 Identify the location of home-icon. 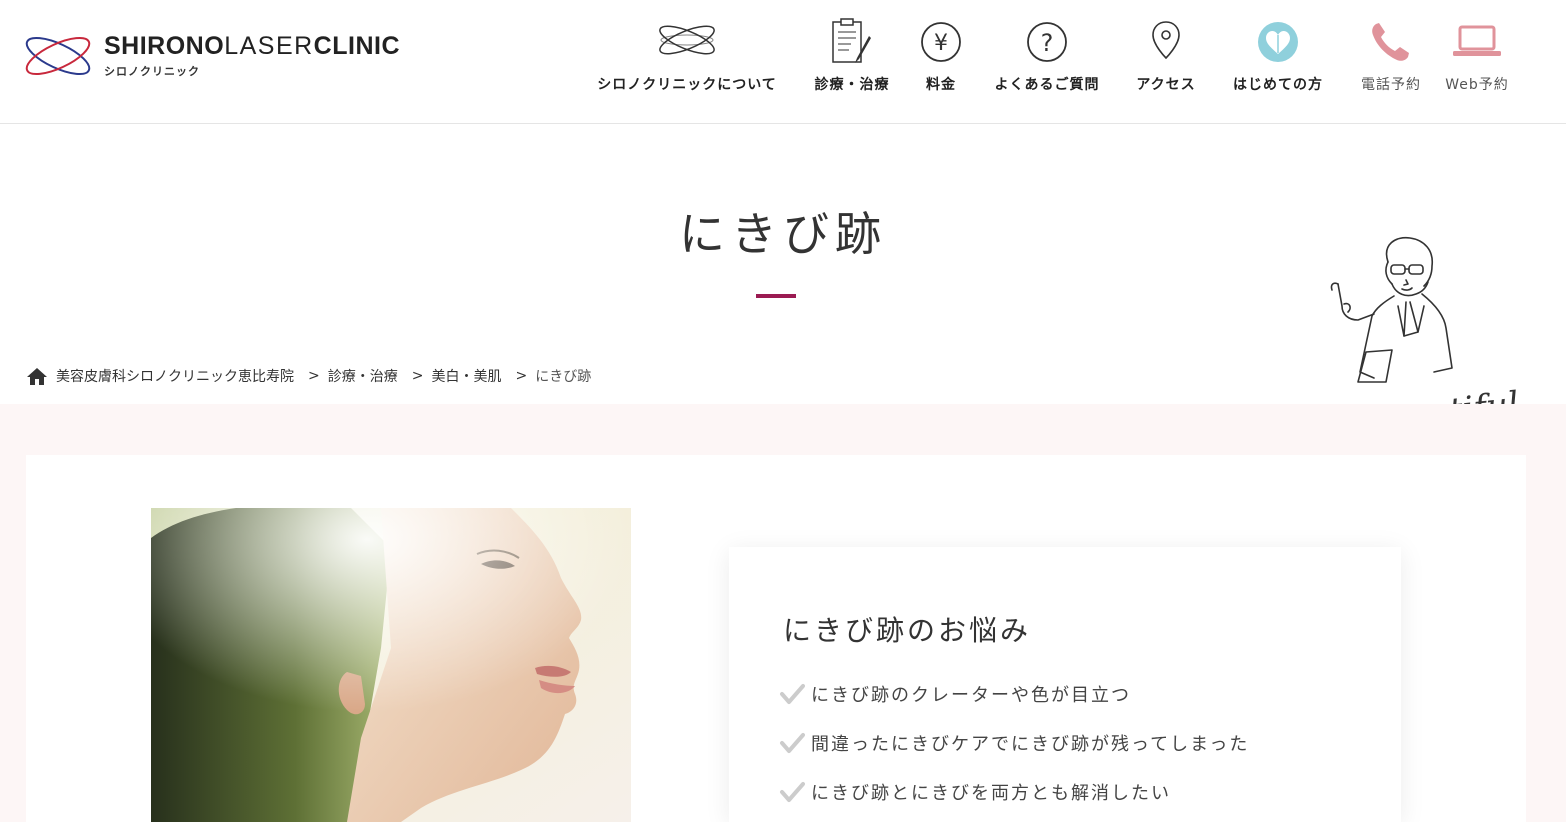
(37, 376).